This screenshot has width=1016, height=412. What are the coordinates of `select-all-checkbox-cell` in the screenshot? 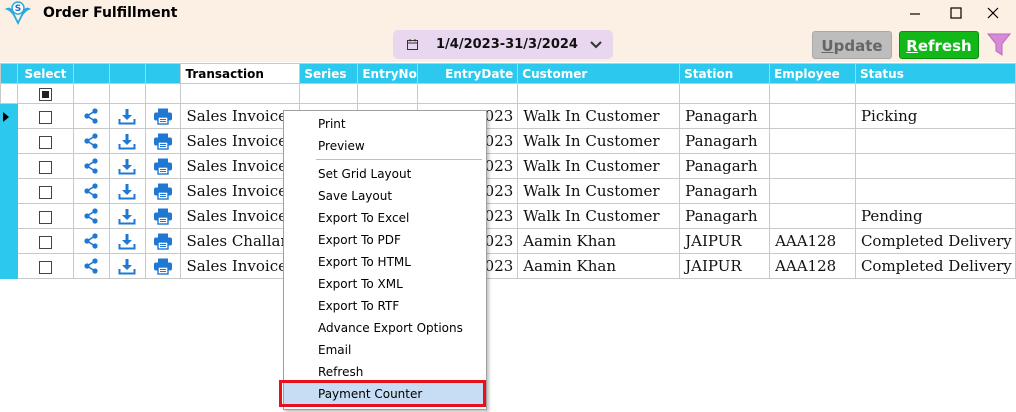 It's located at (45, 93).